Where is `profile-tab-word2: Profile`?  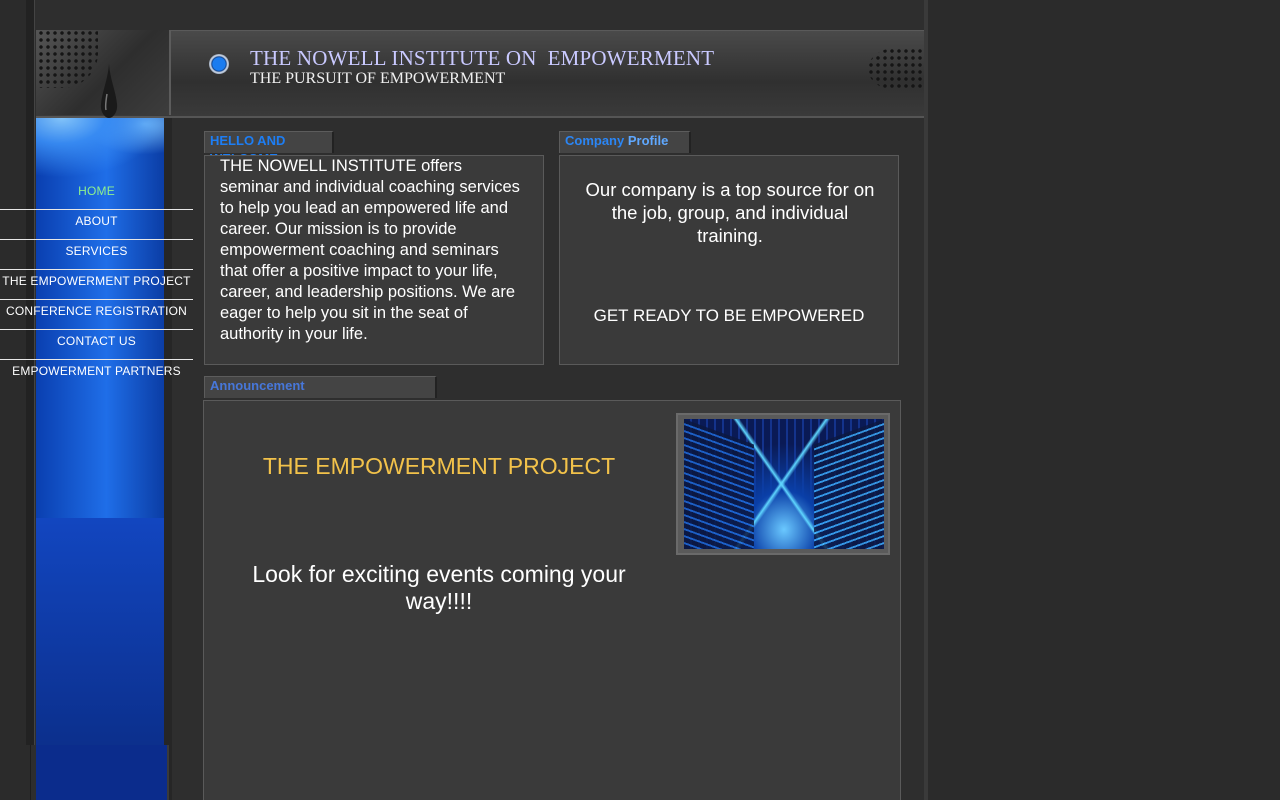
profile-tab-word2: Profile is located at coordinates (648, 140).